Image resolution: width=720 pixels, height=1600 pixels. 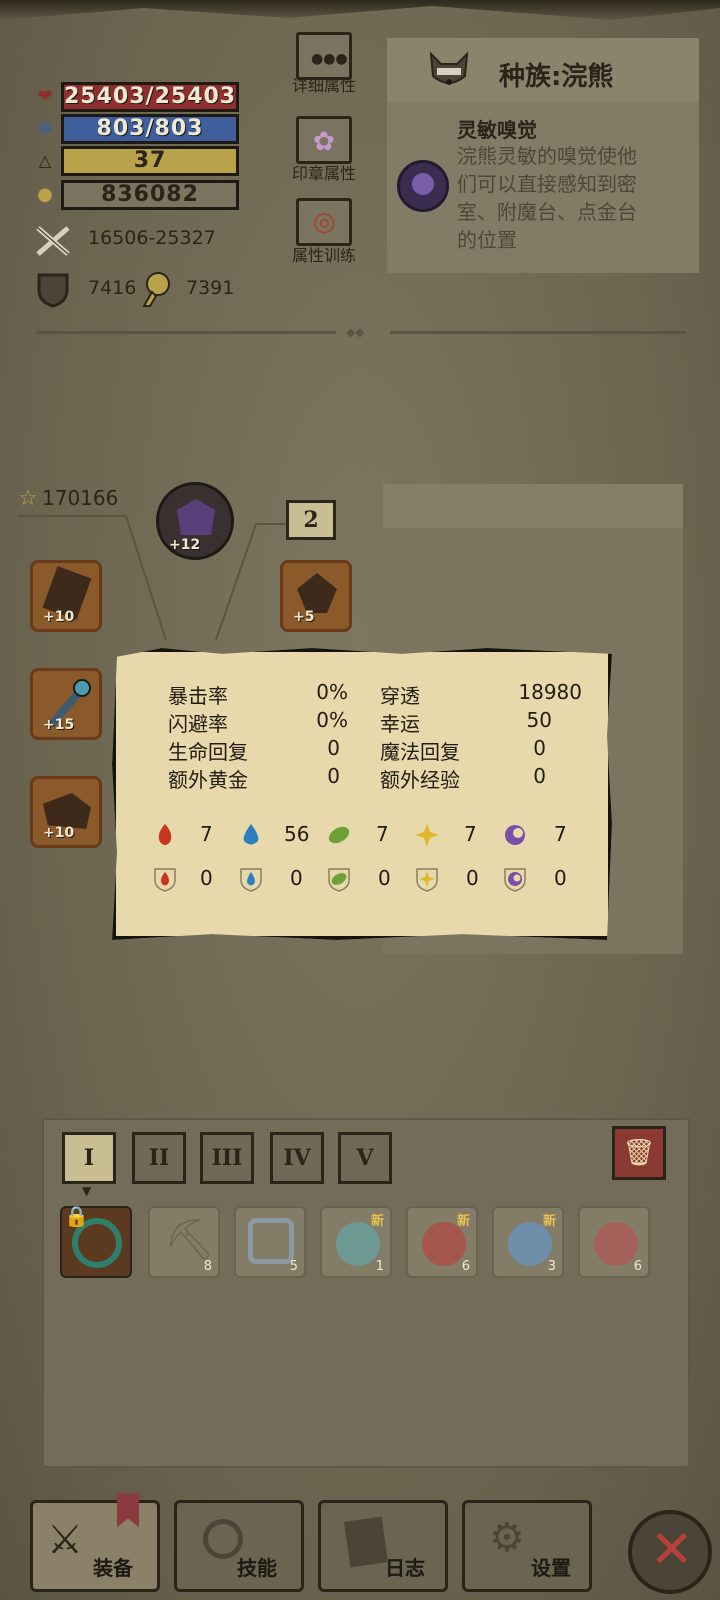 What do you see at coordinates (329, 59) in the screenshot?
I see `more-dots-icon: ●●●` at bounding box center [329, 59].